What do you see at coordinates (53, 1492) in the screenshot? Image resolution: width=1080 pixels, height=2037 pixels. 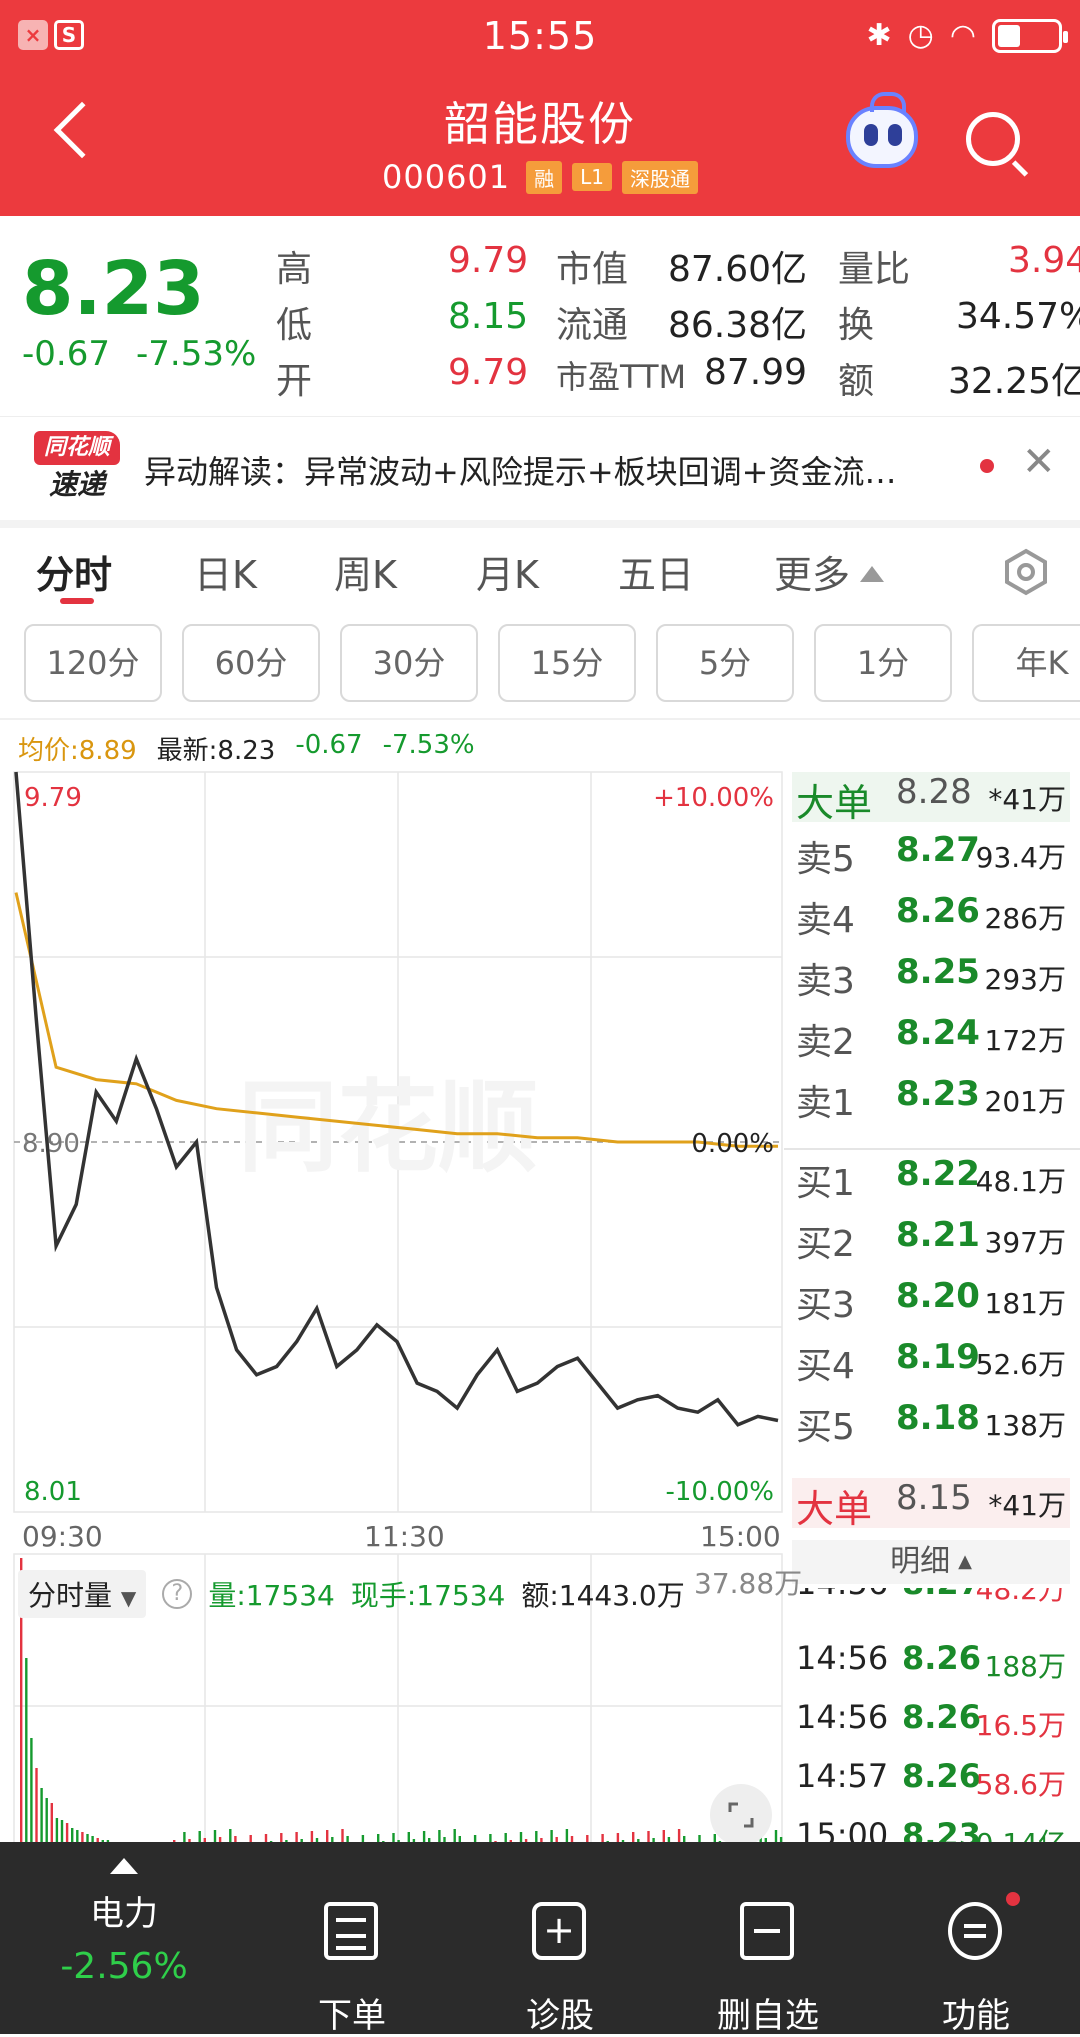 I see `y-low-label: 8.01` at bounding box center [53, 1492].